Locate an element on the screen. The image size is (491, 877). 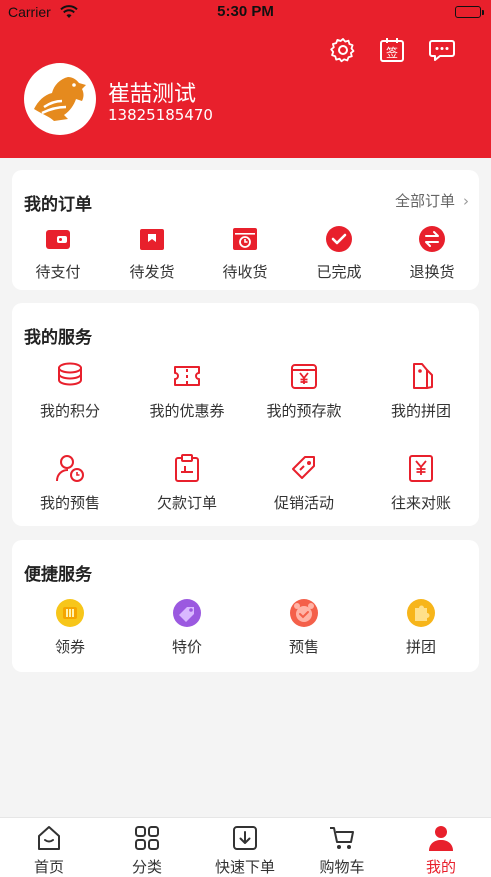
tab-home: 首页 is located at coordinates (49, 850).